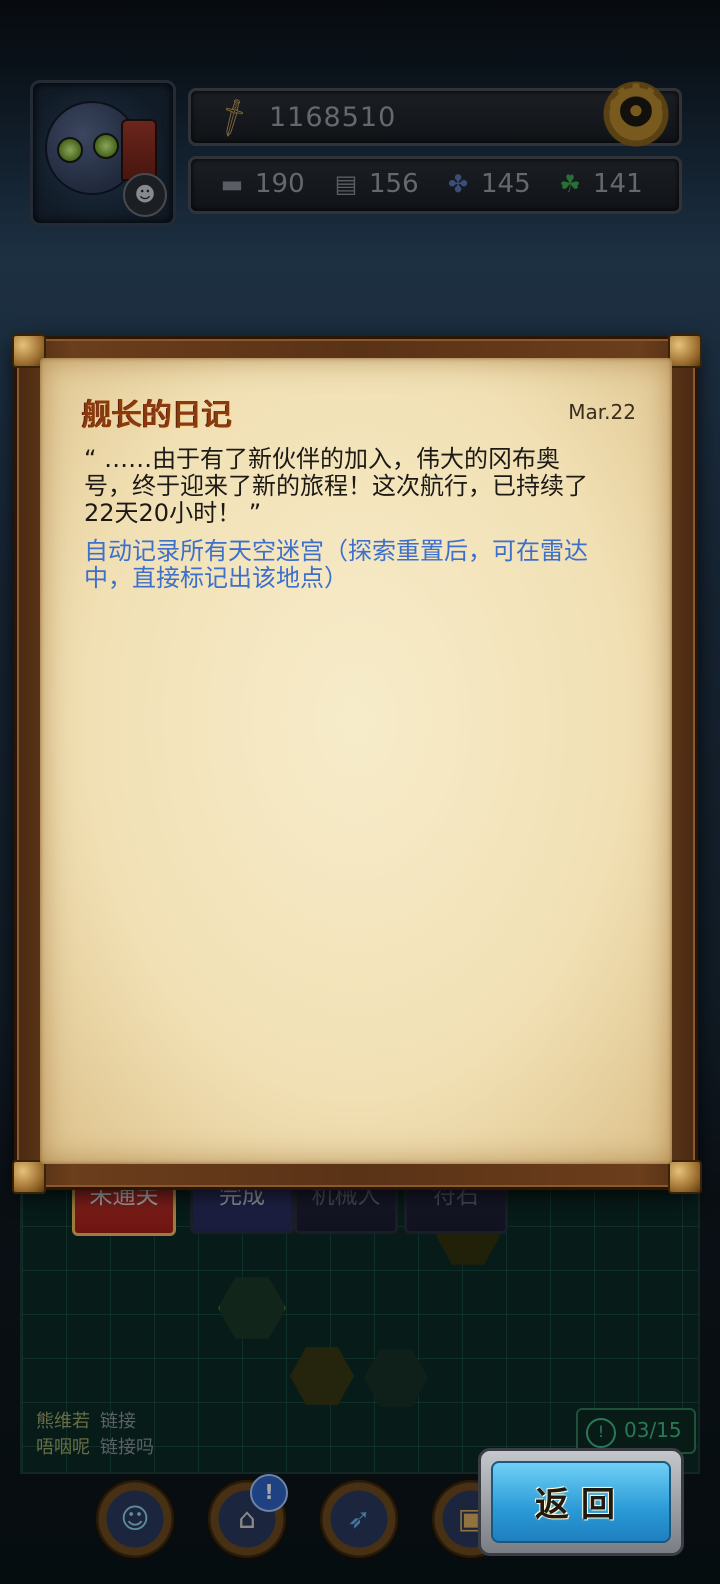 This screenshot has height=1584, width=720. What do you see at coordinates (336, 564) in the screenshot?
I see `diary-note-text: 自动记录所有天空迷宫（探索重置后，可在雷达中，直接标记出该地点）` at bounding box center [336, 564].